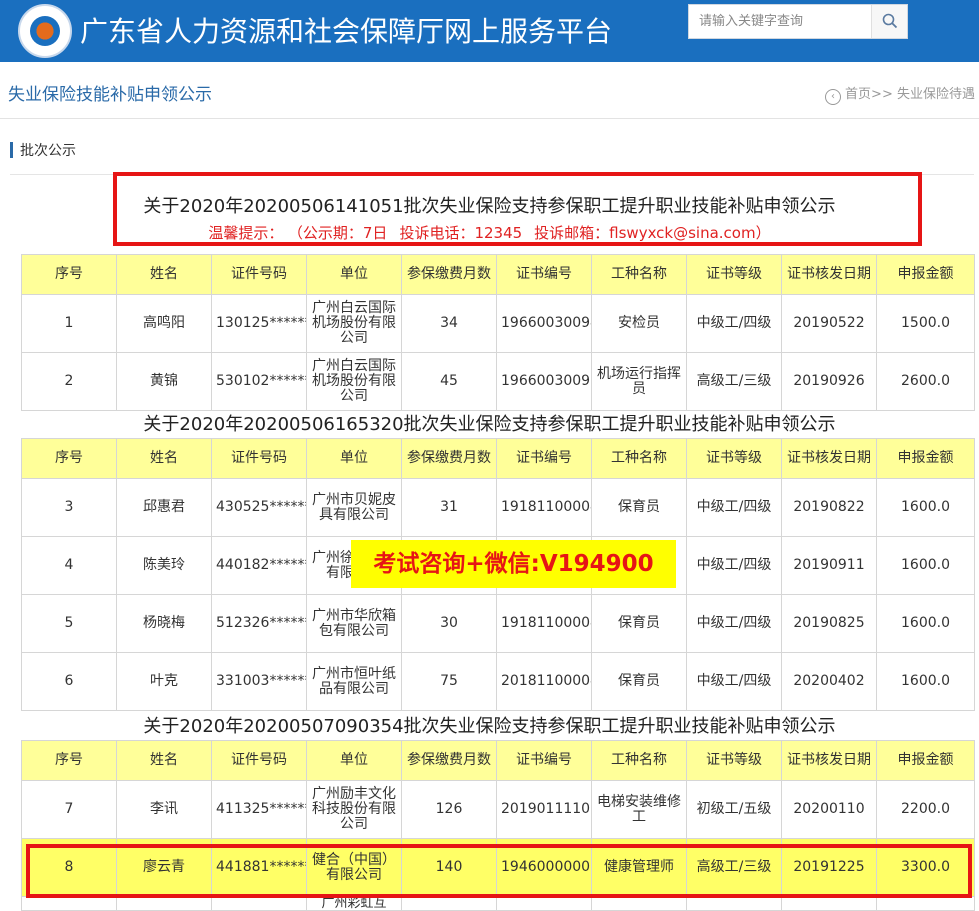 This screenshot has width=979, height=911. Describe the element at coordinates (829, 681) in the screenshot. I see `table-cell: 20200402` at that location.